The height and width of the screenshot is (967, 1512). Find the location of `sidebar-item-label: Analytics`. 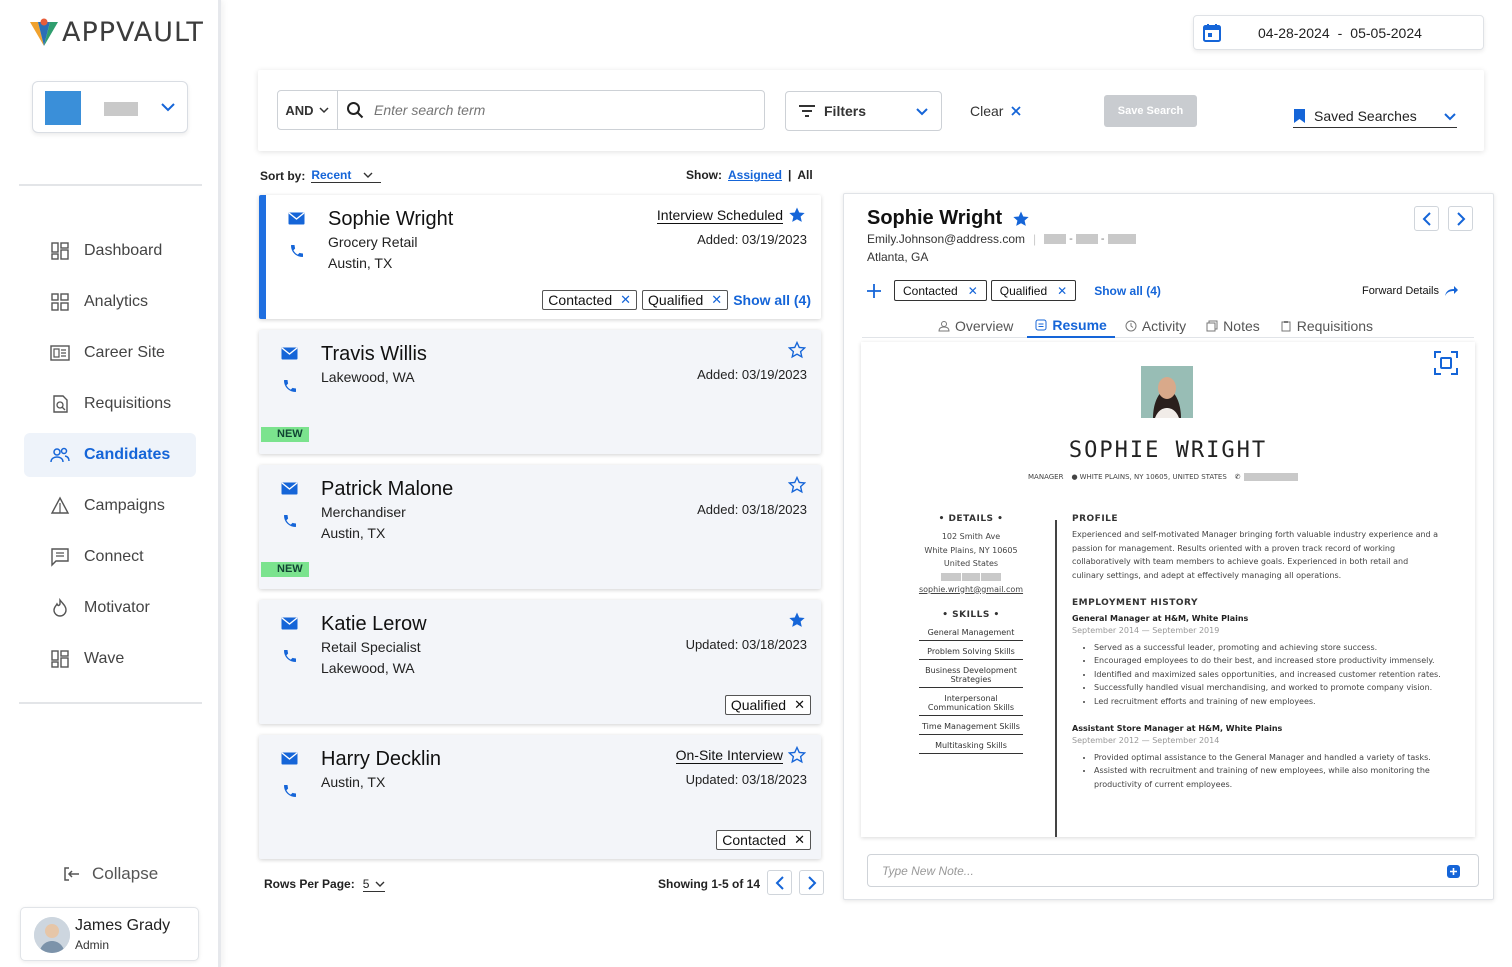

sidebar-item-label: Analytics is located at coordinates (116, 301).